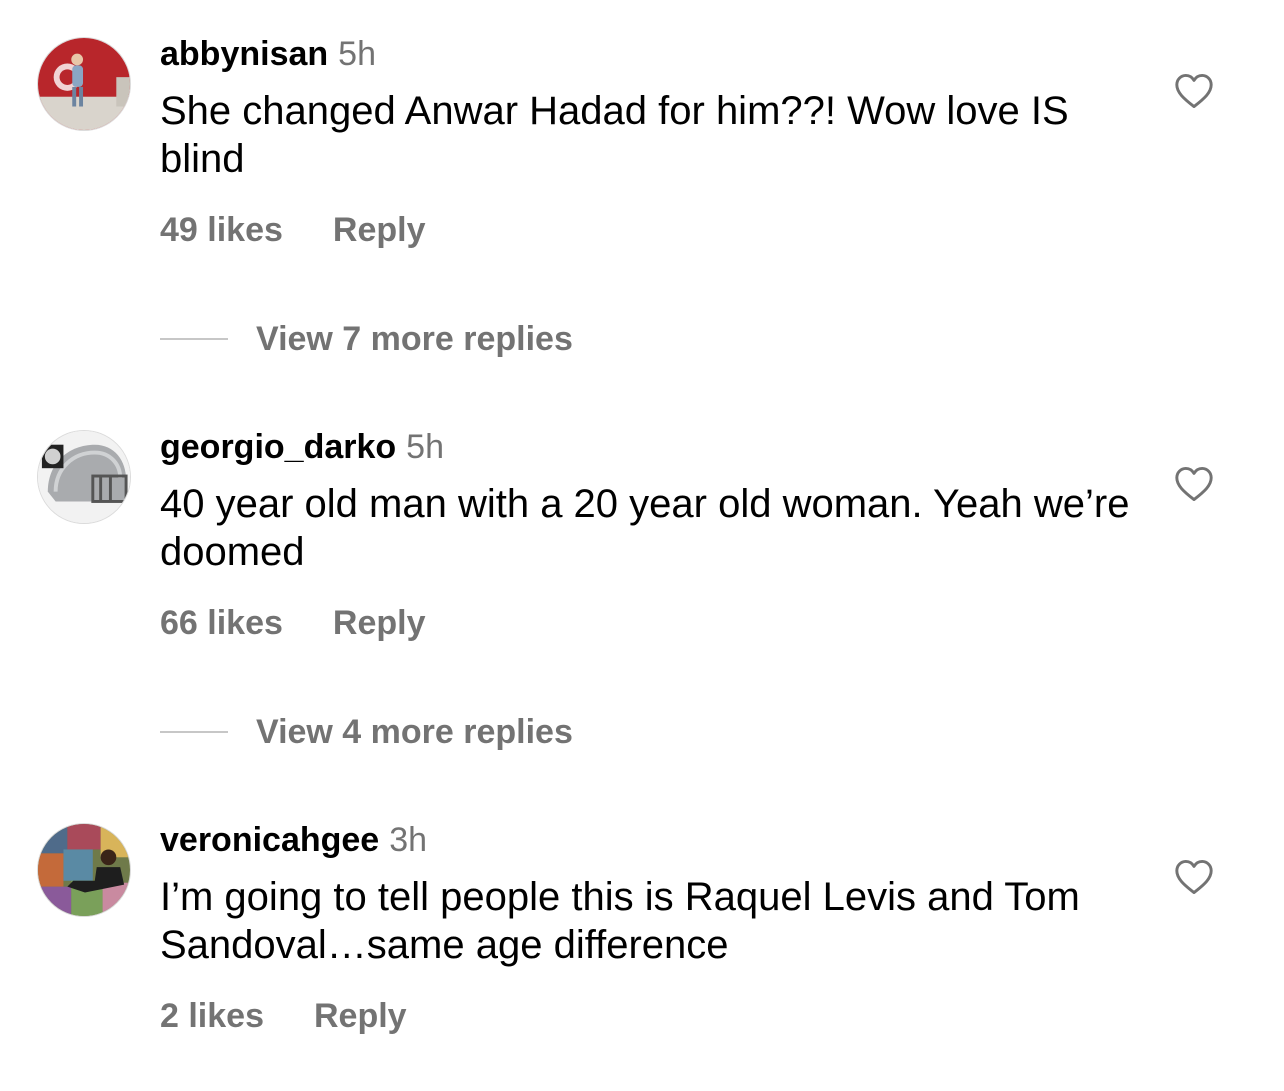  I want to click on timestamp: 3h, so click(408, 840).